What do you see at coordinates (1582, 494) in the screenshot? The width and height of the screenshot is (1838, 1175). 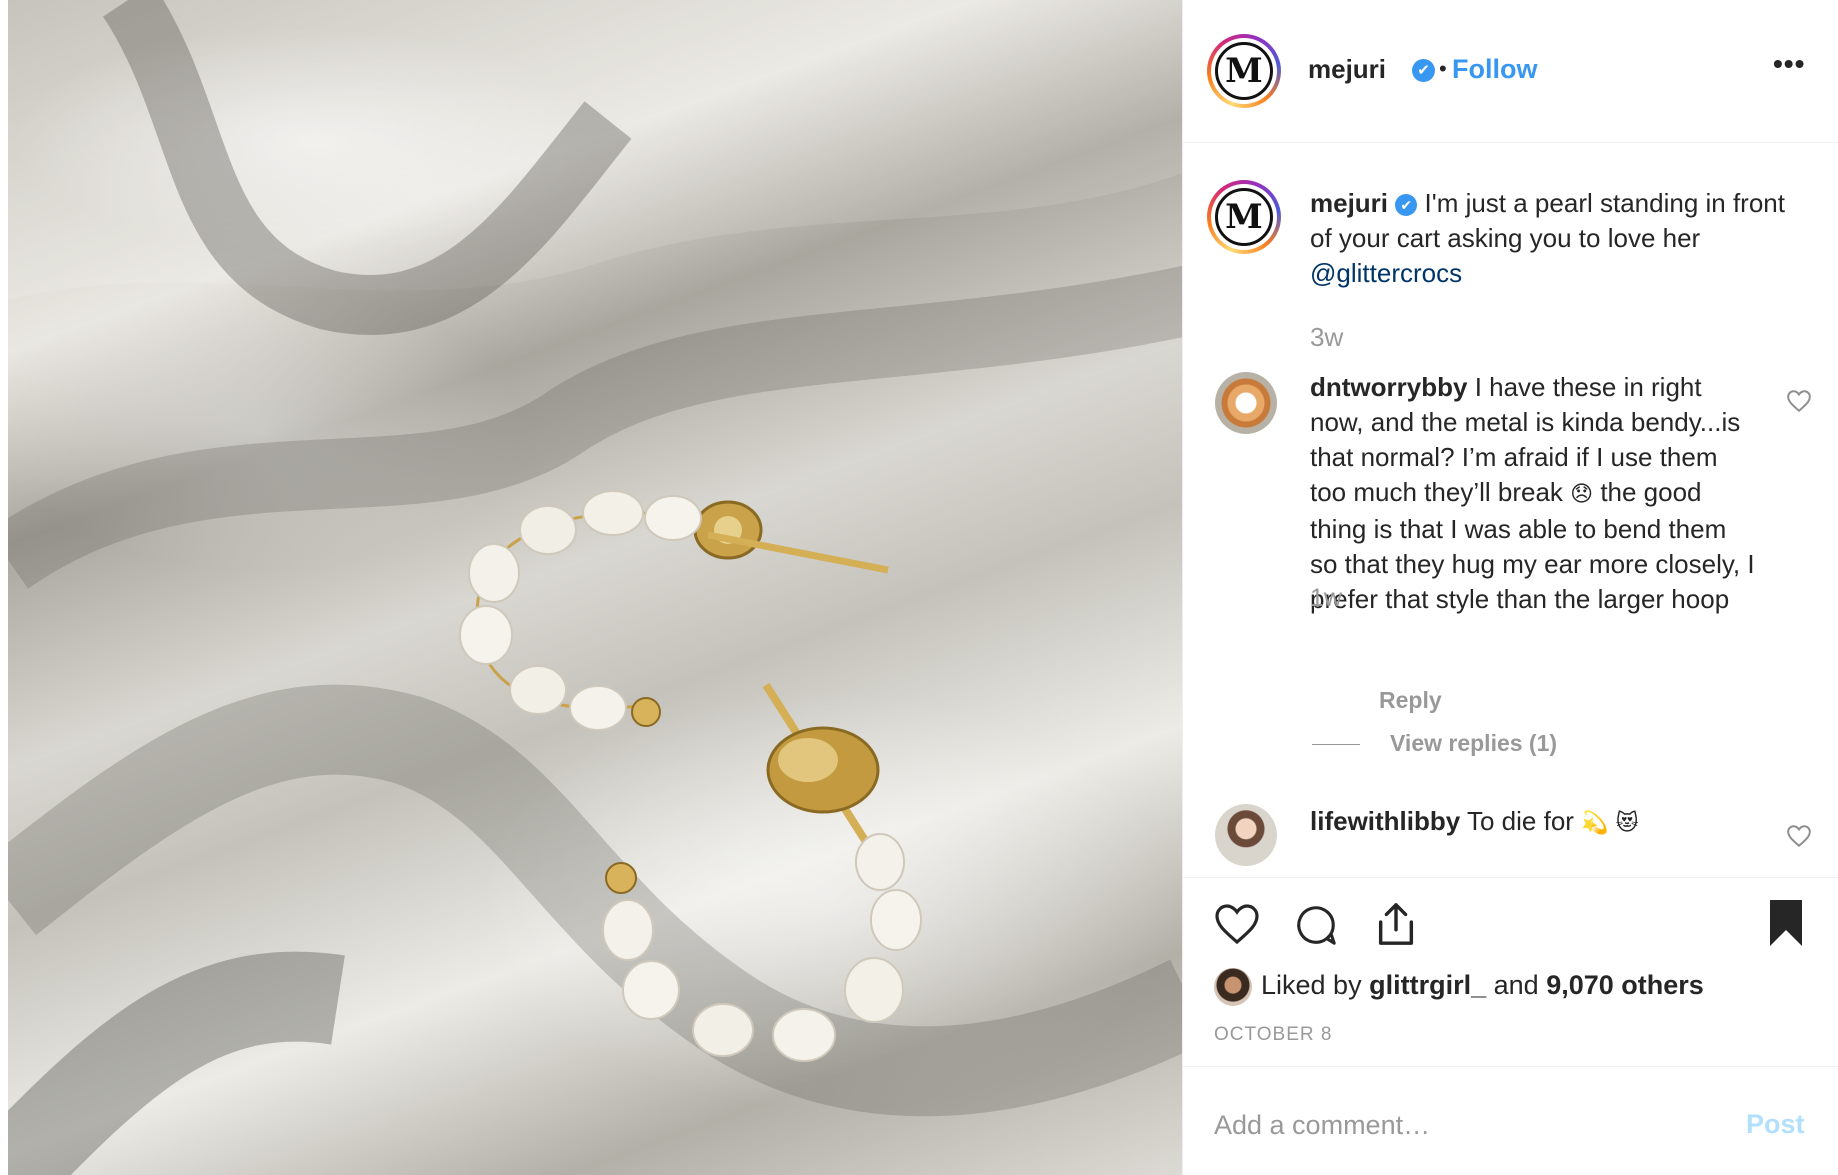 I see `disappointed-emoji: 😞` at bounding box center [1582, 494].